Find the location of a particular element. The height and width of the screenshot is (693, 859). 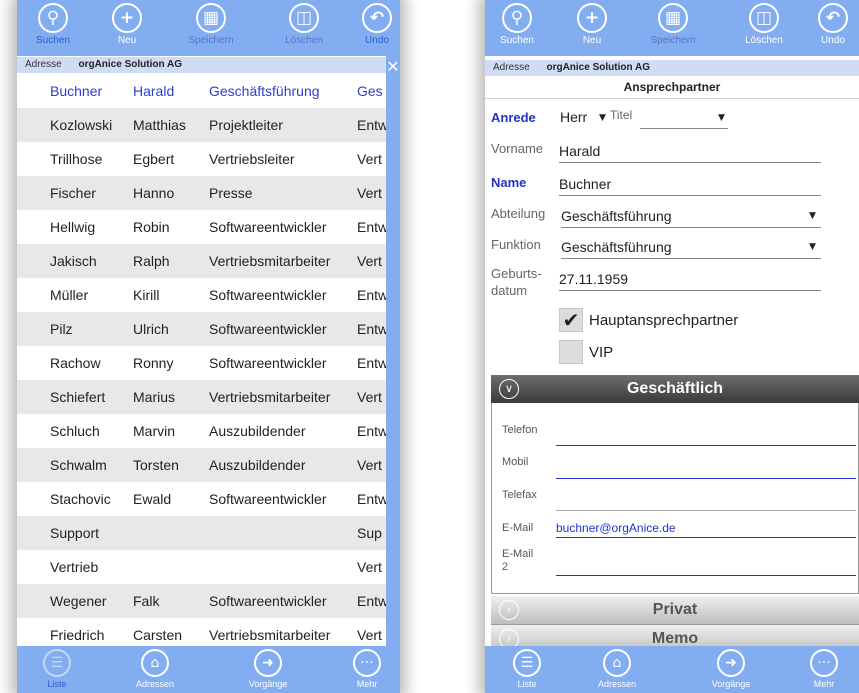

fax-field is located at coordinates (706, 501).